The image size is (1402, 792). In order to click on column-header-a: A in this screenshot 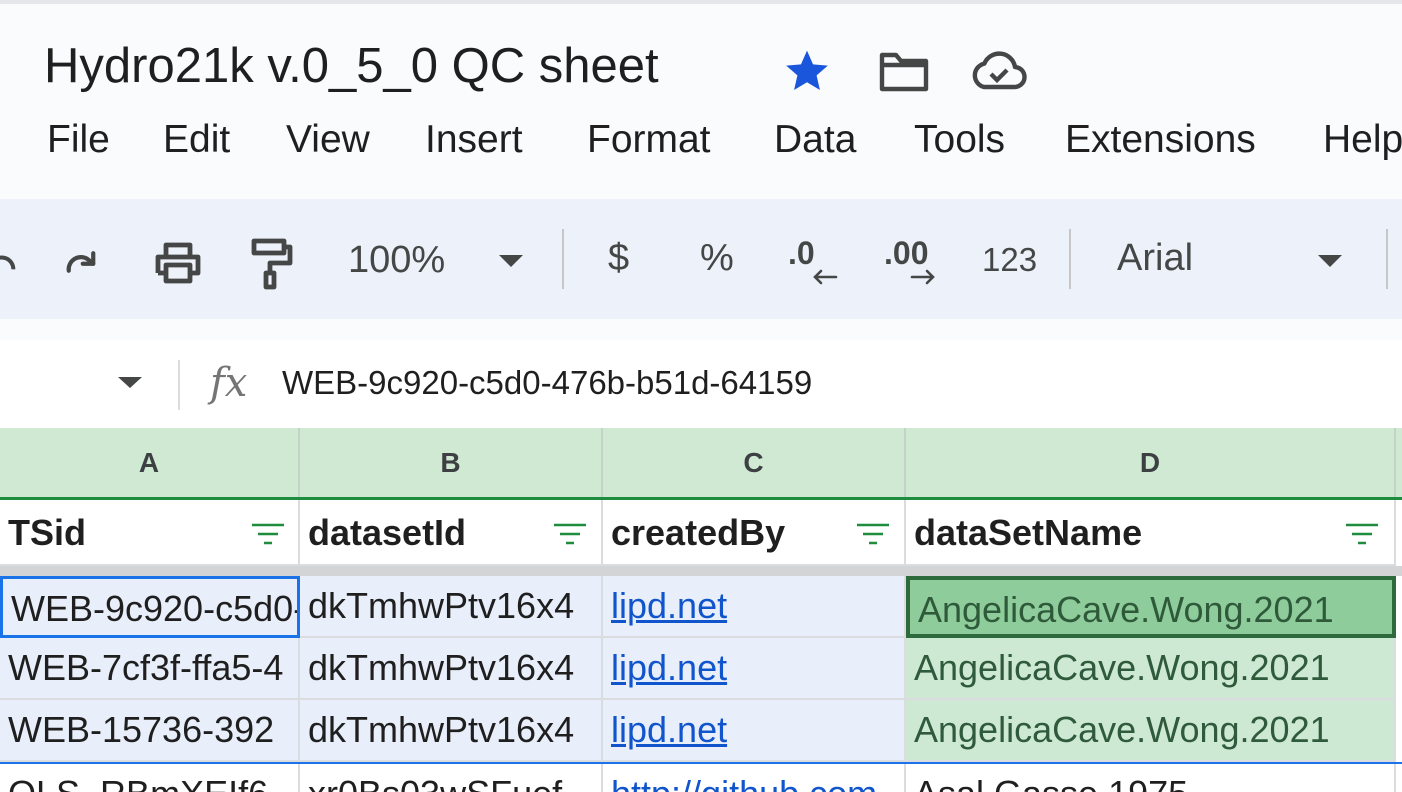, I will do `click(150, 463)`.